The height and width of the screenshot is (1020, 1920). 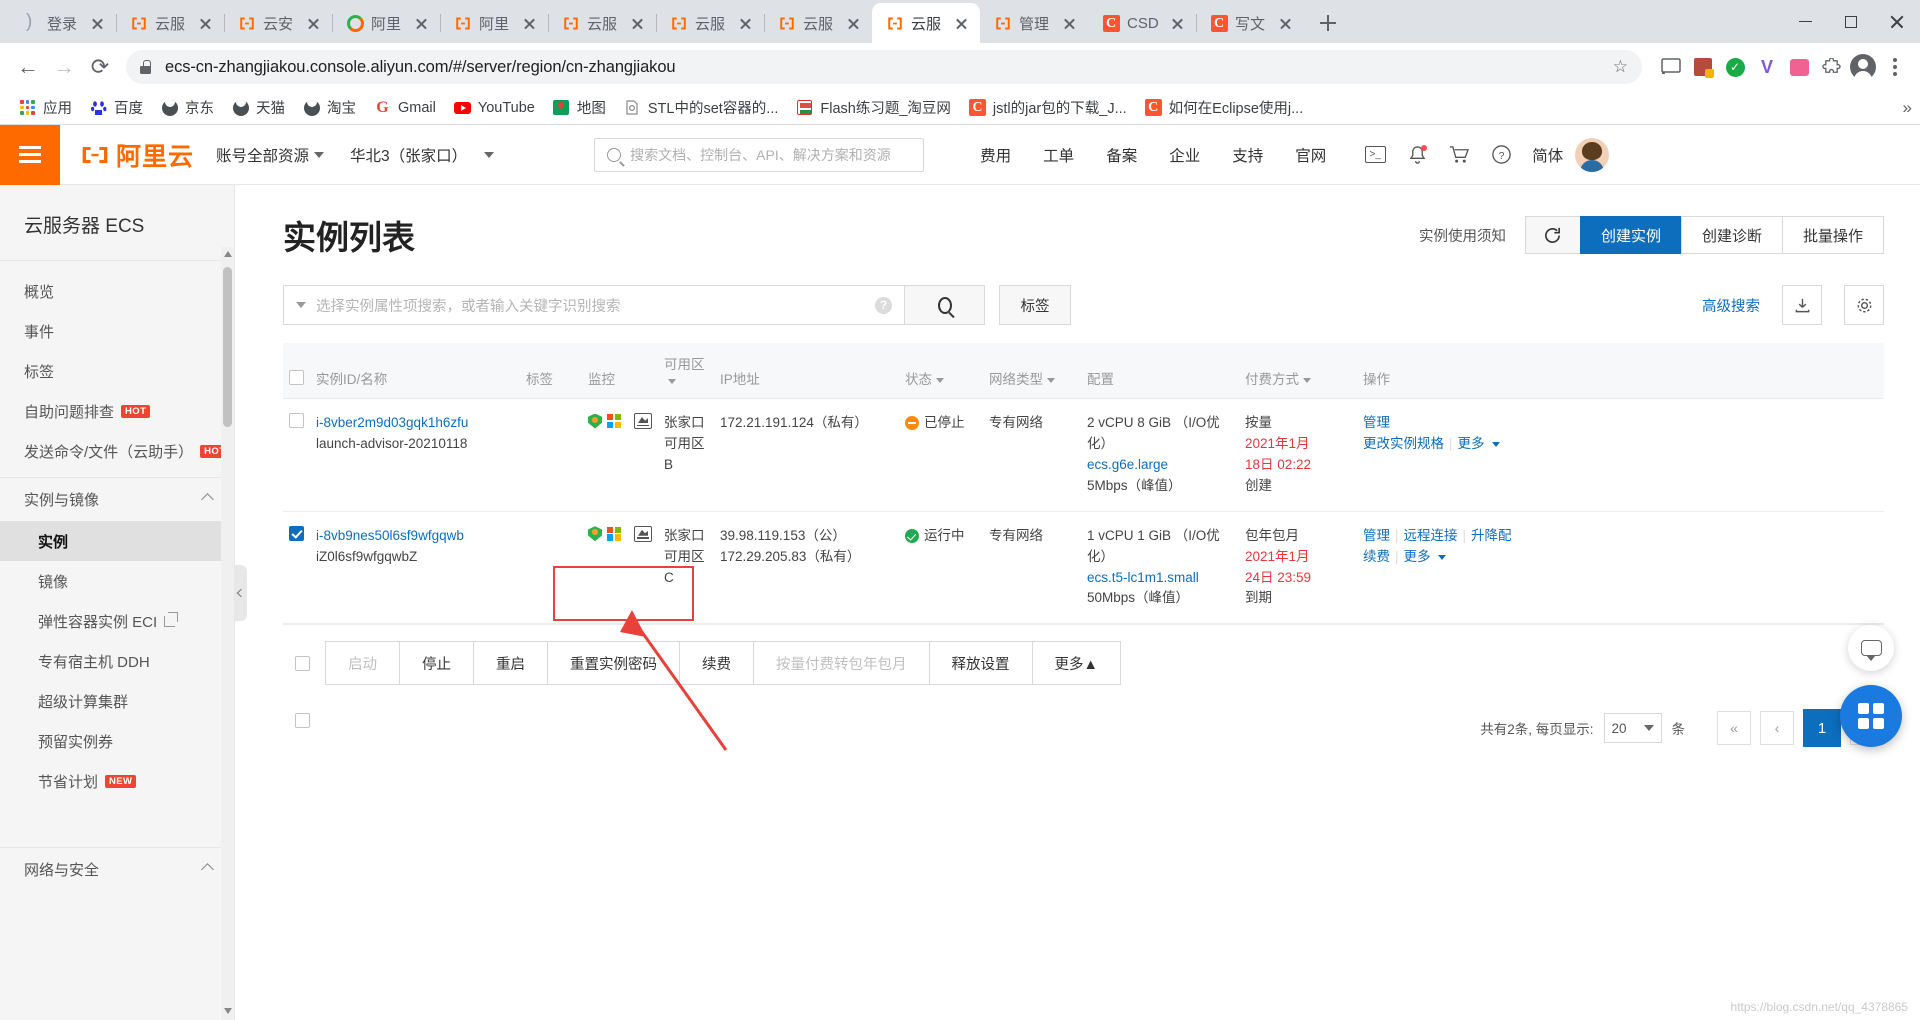 What do you see at coordinates (228, 254) in the screenshot?
I see `scroll-up-icon` at bounding box center [228, 254].